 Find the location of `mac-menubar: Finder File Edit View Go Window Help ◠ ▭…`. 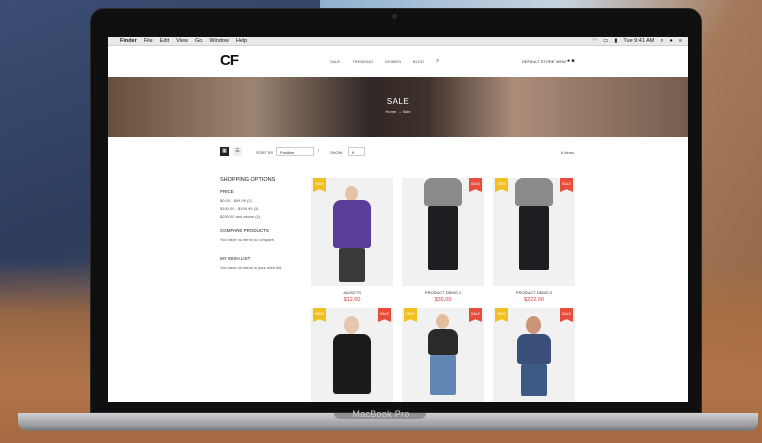

mac-menubar: Finder File Edit View Go Window Help ◠ ▭… is located at coordinates (398, 41).